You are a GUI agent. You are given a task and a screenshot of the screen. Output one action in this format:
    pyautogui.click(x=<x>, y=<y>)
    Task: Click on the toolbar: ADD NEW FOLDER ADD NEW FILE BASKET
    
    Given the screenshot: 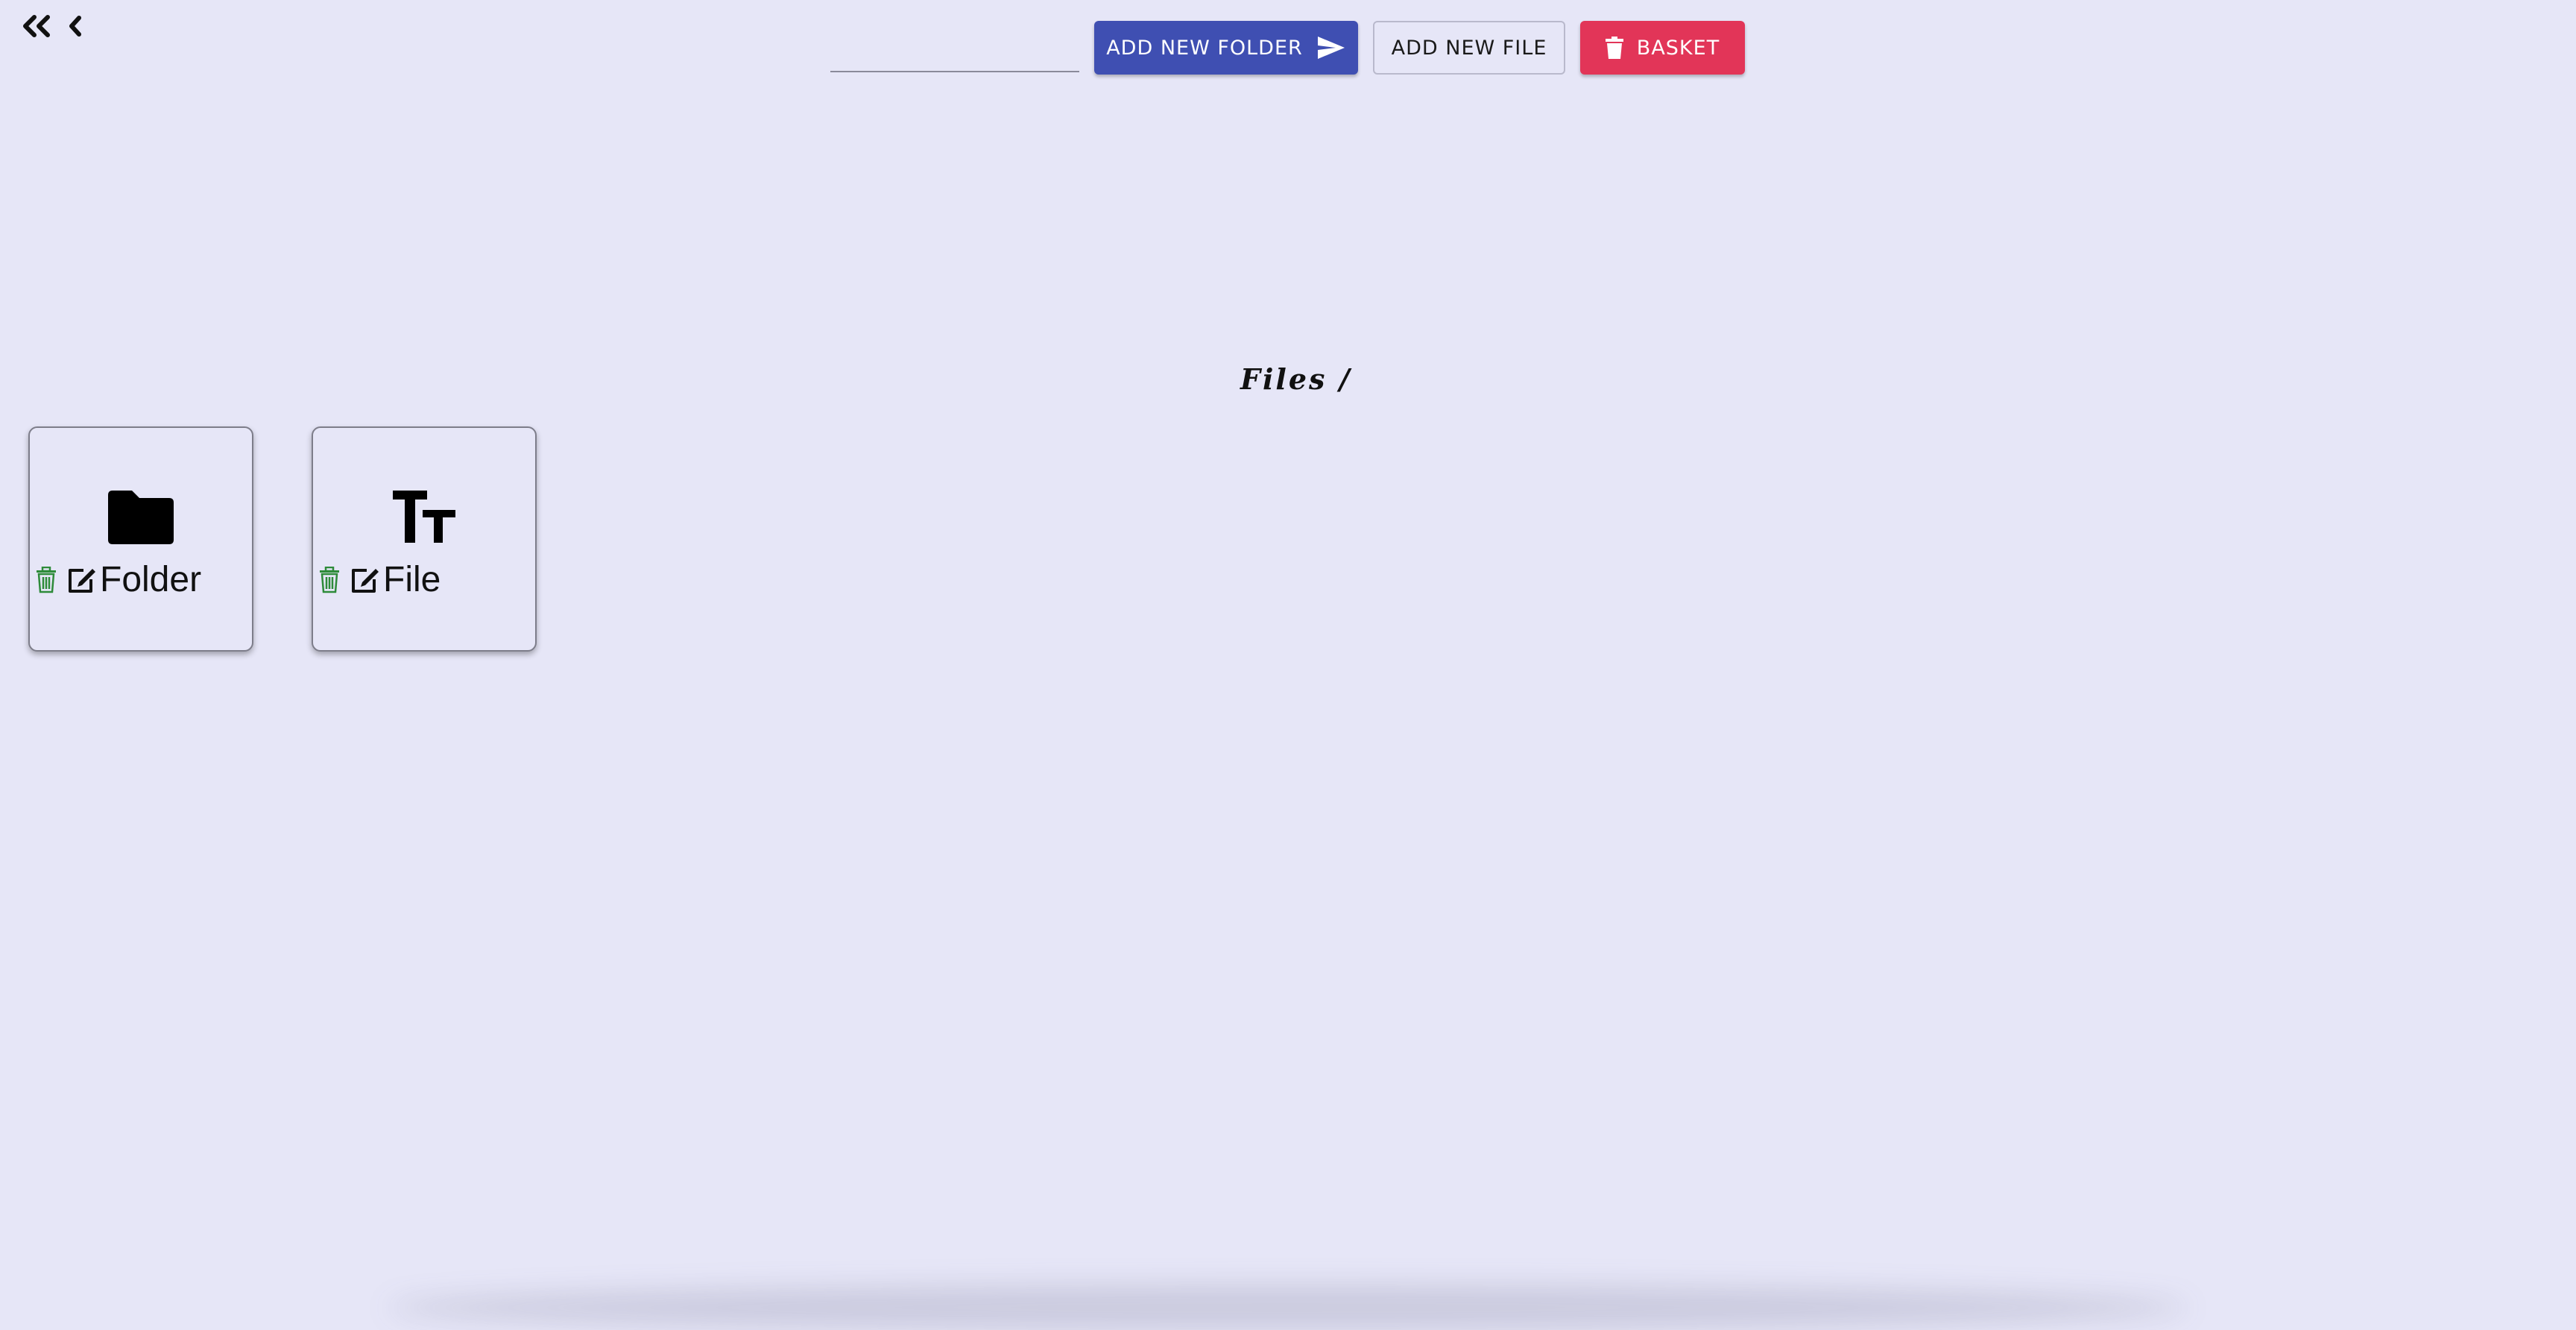 What is the action you would take?
    pyautogui.click(x=1287, y=48)
    